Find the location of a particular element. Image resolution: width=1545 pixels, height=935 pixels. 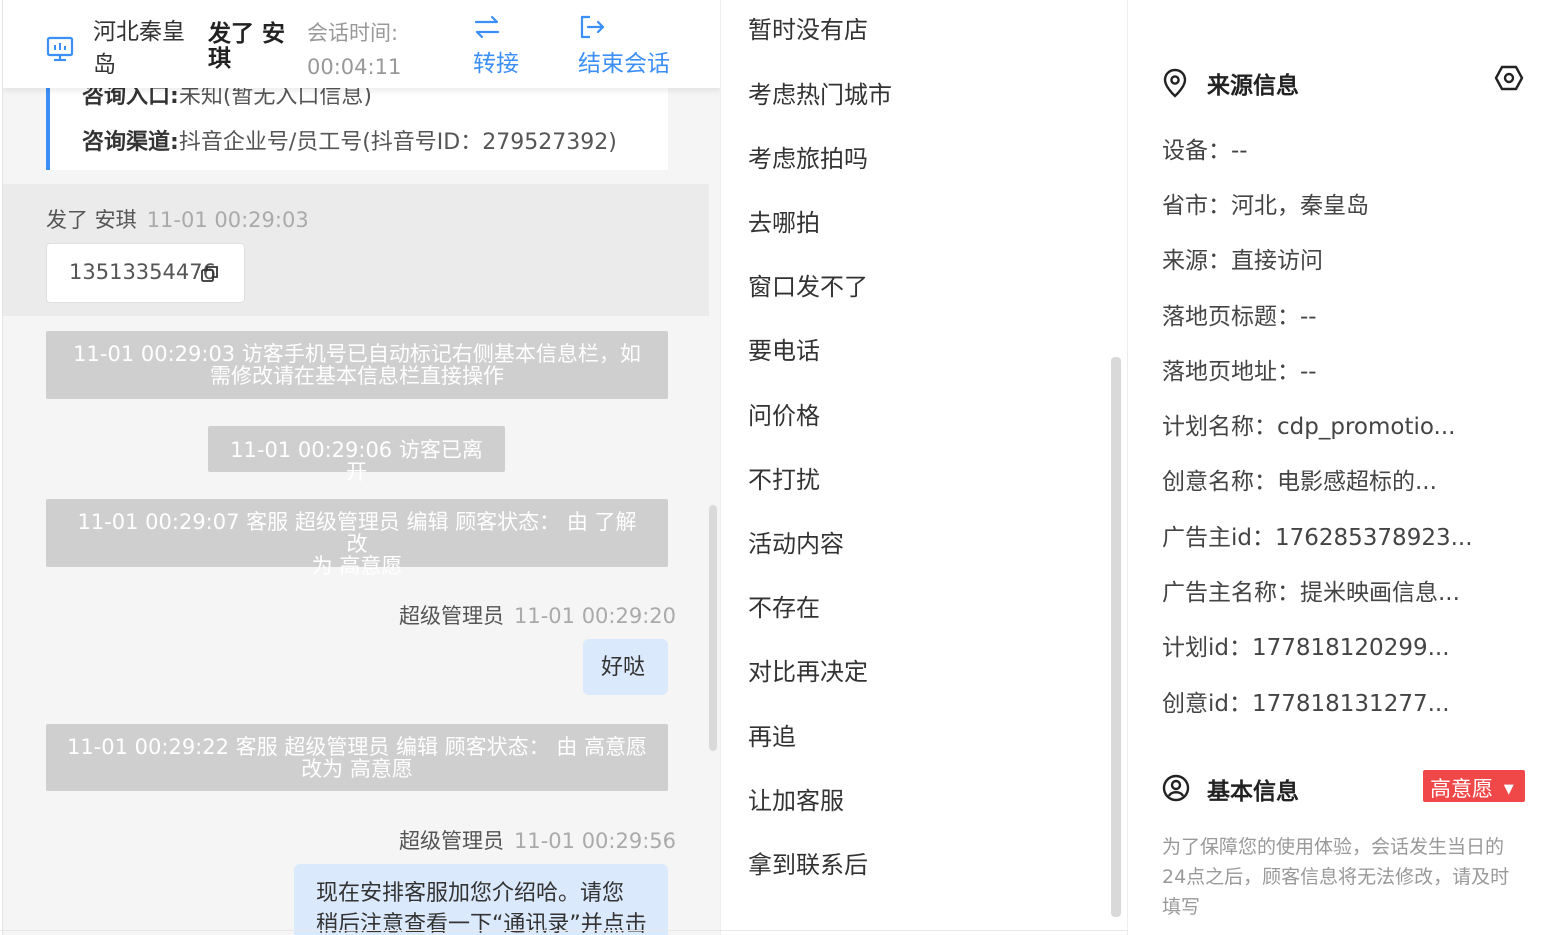

visitor-meta: 发了 安琪 11-01 00:29:03 is located at coordinates (177, 219).